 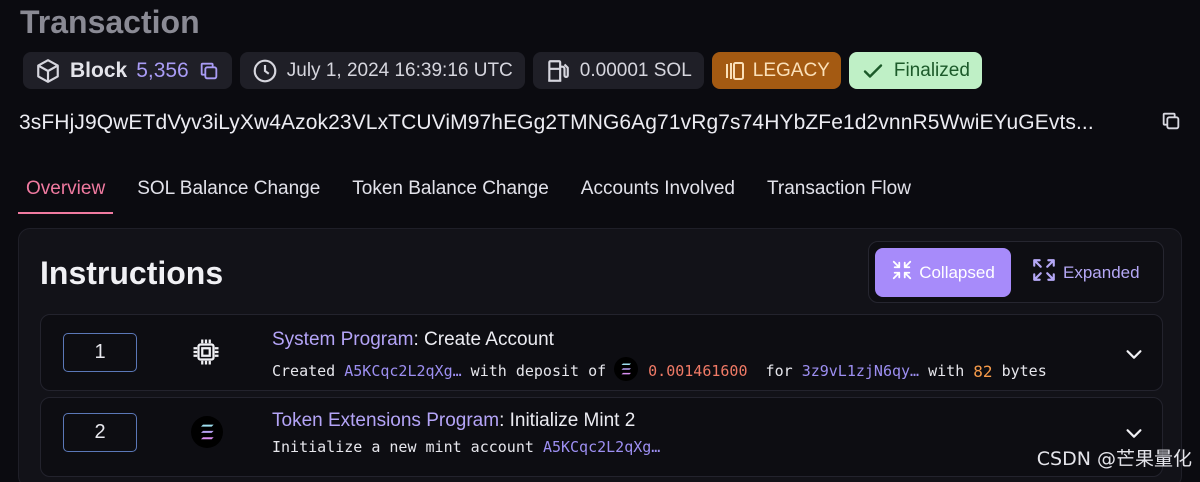 I want to click on collapsed-label: Collapsed, so click(x=957, y=272).